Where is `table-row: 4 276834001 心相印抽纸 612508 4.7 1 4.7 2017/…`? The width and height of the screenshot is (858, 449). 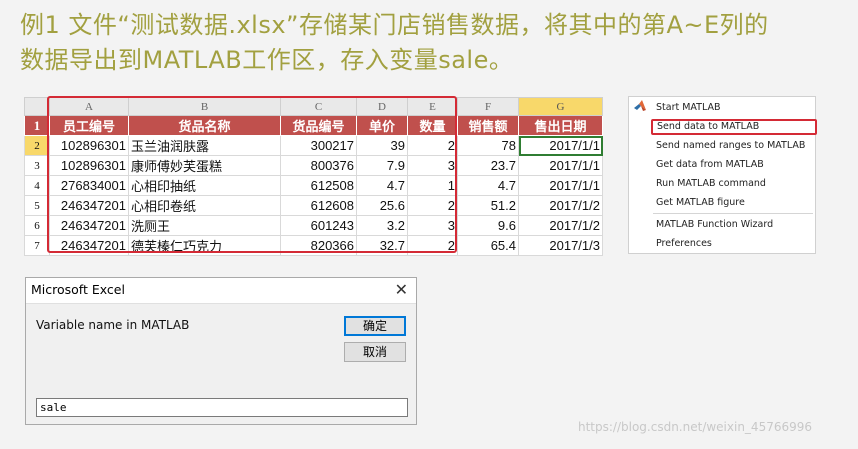 table-row: 4 276834001 心相印抽纸 612508 4.7 1 4.7 2017/… is located at coordinates (313, 185).